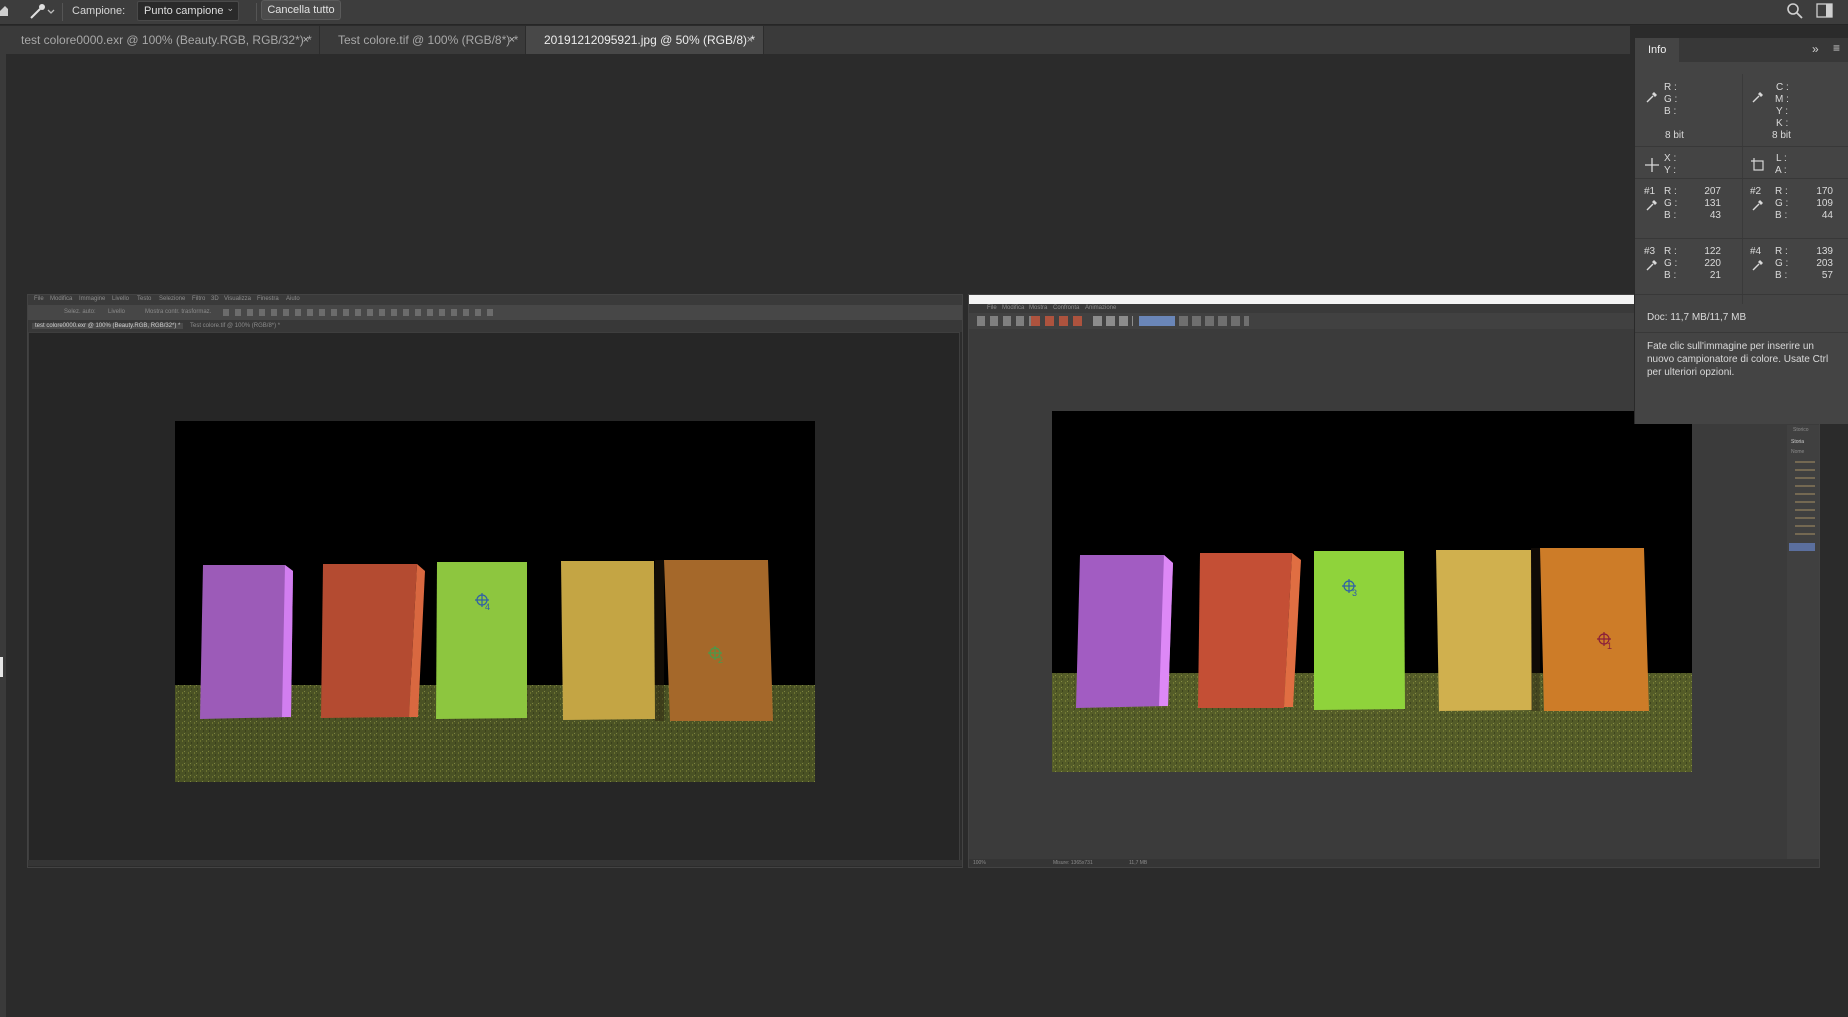 The height and width of the screenshot is (1017, 1848). What do you see at coordinates (116, 312) in the screenshot?
I see `layer-select: Livello` at bounding box center [116, 312].